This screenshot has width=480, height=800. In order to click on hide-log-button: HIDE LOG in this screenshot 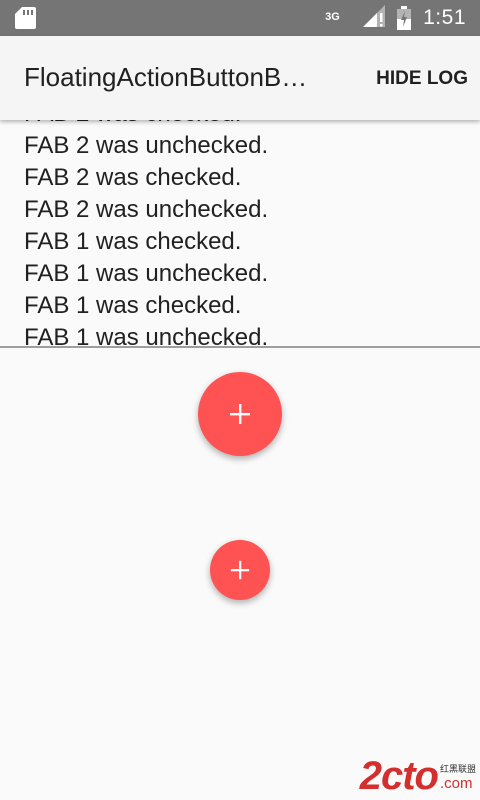, I will do `click(422, 79)`.